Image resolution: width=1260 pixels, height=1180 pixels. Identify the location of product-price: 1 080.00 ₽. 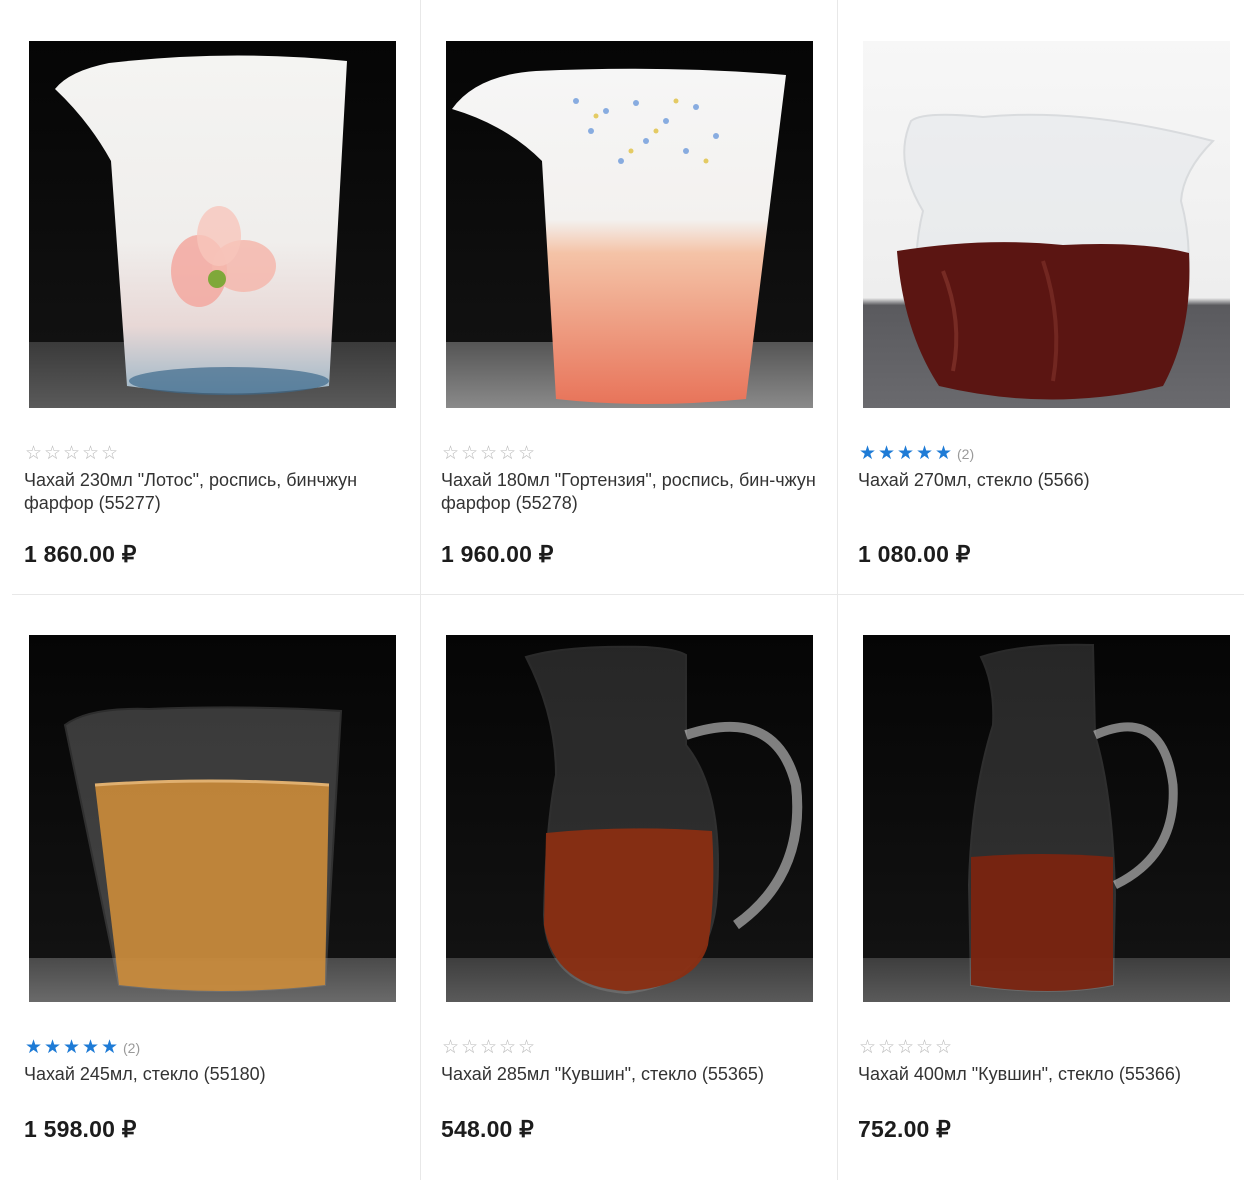
(914, 554).